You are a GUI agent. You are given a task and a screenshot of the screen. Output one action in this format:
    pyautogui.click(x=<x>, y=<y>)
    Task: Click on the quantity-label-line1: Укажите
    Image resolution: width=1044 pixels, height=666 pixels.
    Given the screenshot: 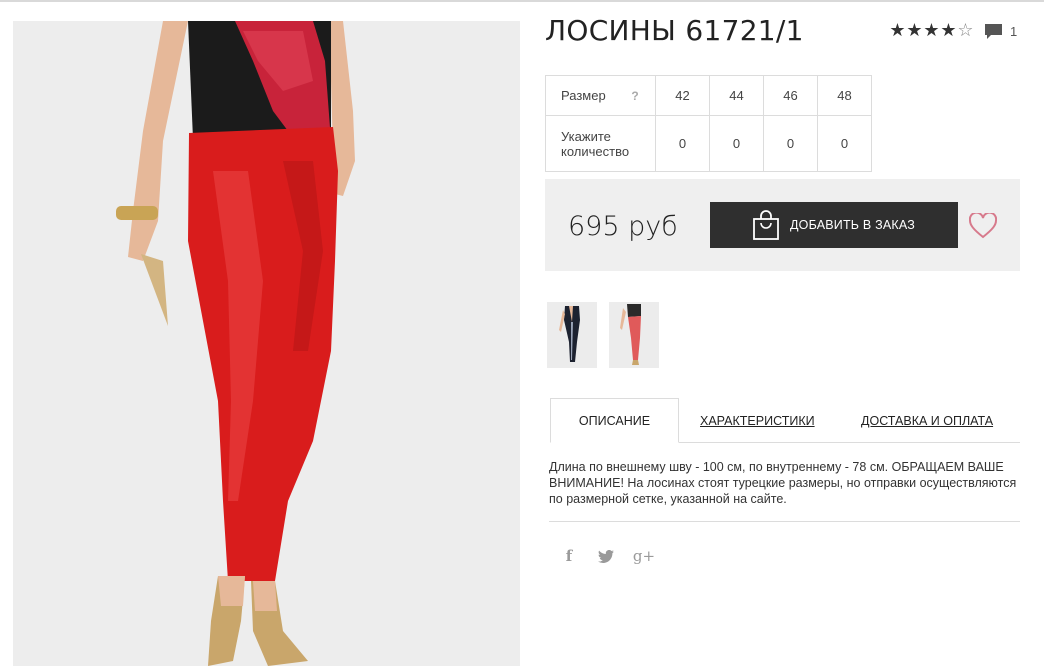 What is the action you would take?
    pyautogui.click(x=586, y=136)
    